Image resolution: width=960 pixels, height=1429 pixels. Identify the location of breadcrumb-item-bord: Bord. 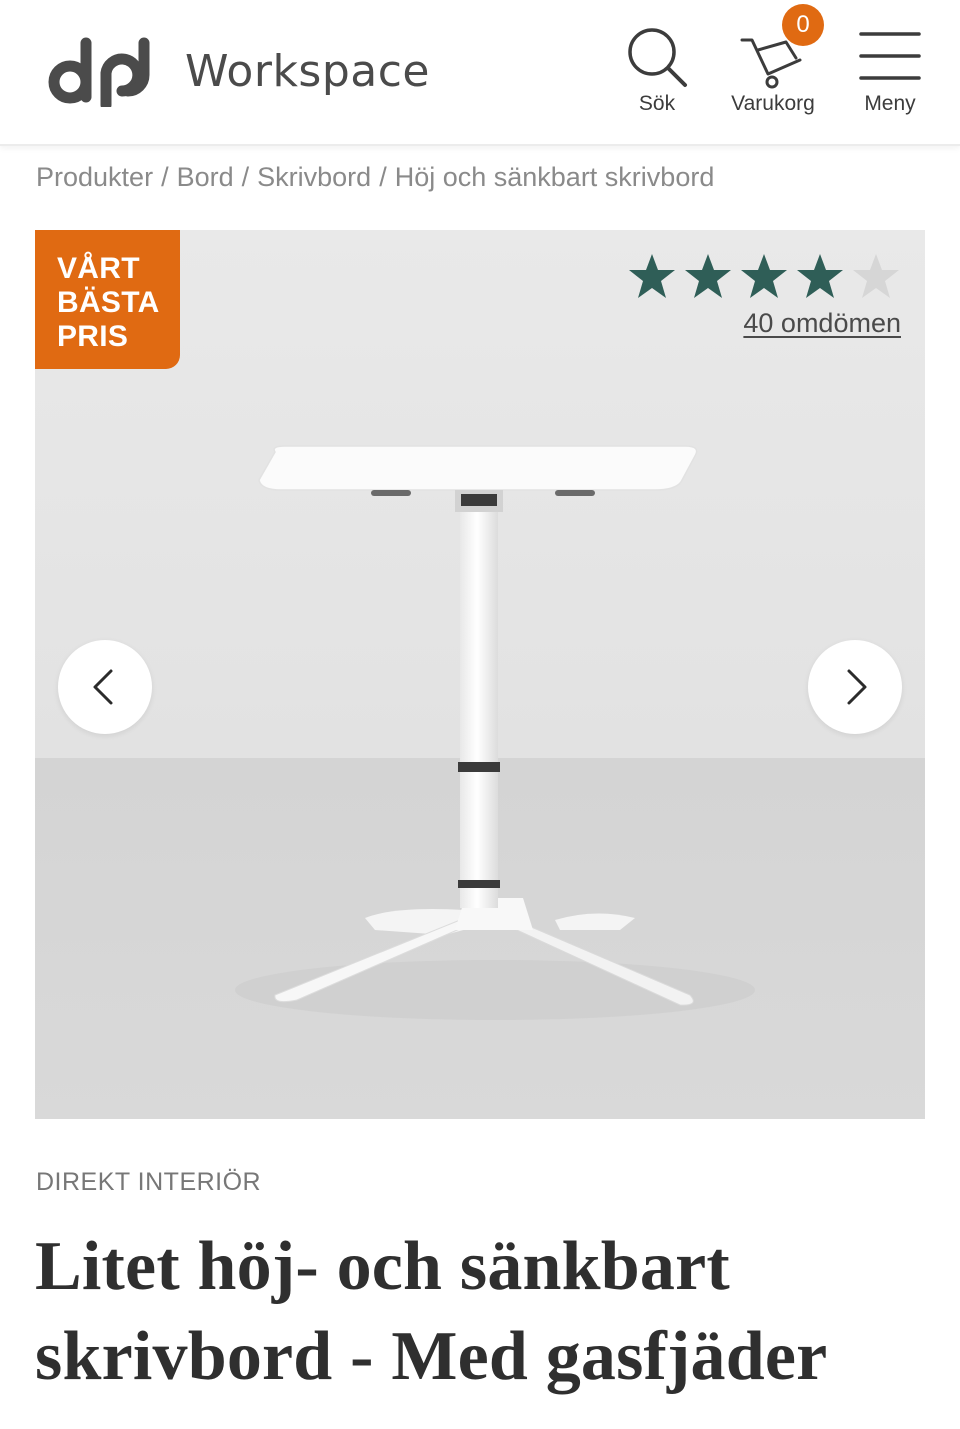
(205, 177).